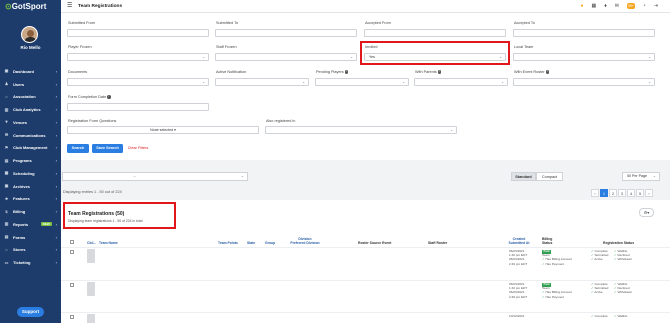  I want to click on prev-page-button: ‹, so click(595, 193).